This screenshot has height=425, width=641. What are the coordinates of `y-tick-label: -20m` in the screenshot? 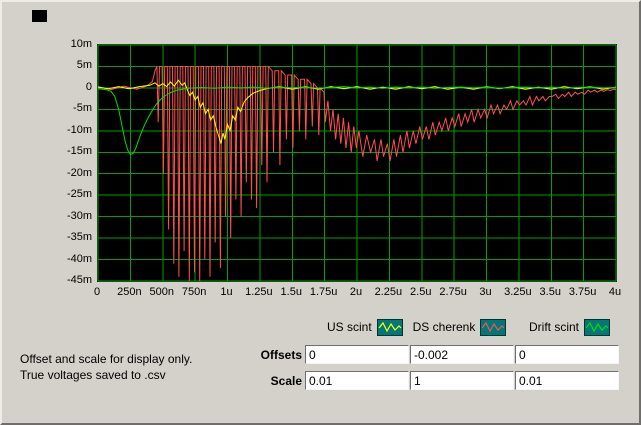 It's located at (79, 172).